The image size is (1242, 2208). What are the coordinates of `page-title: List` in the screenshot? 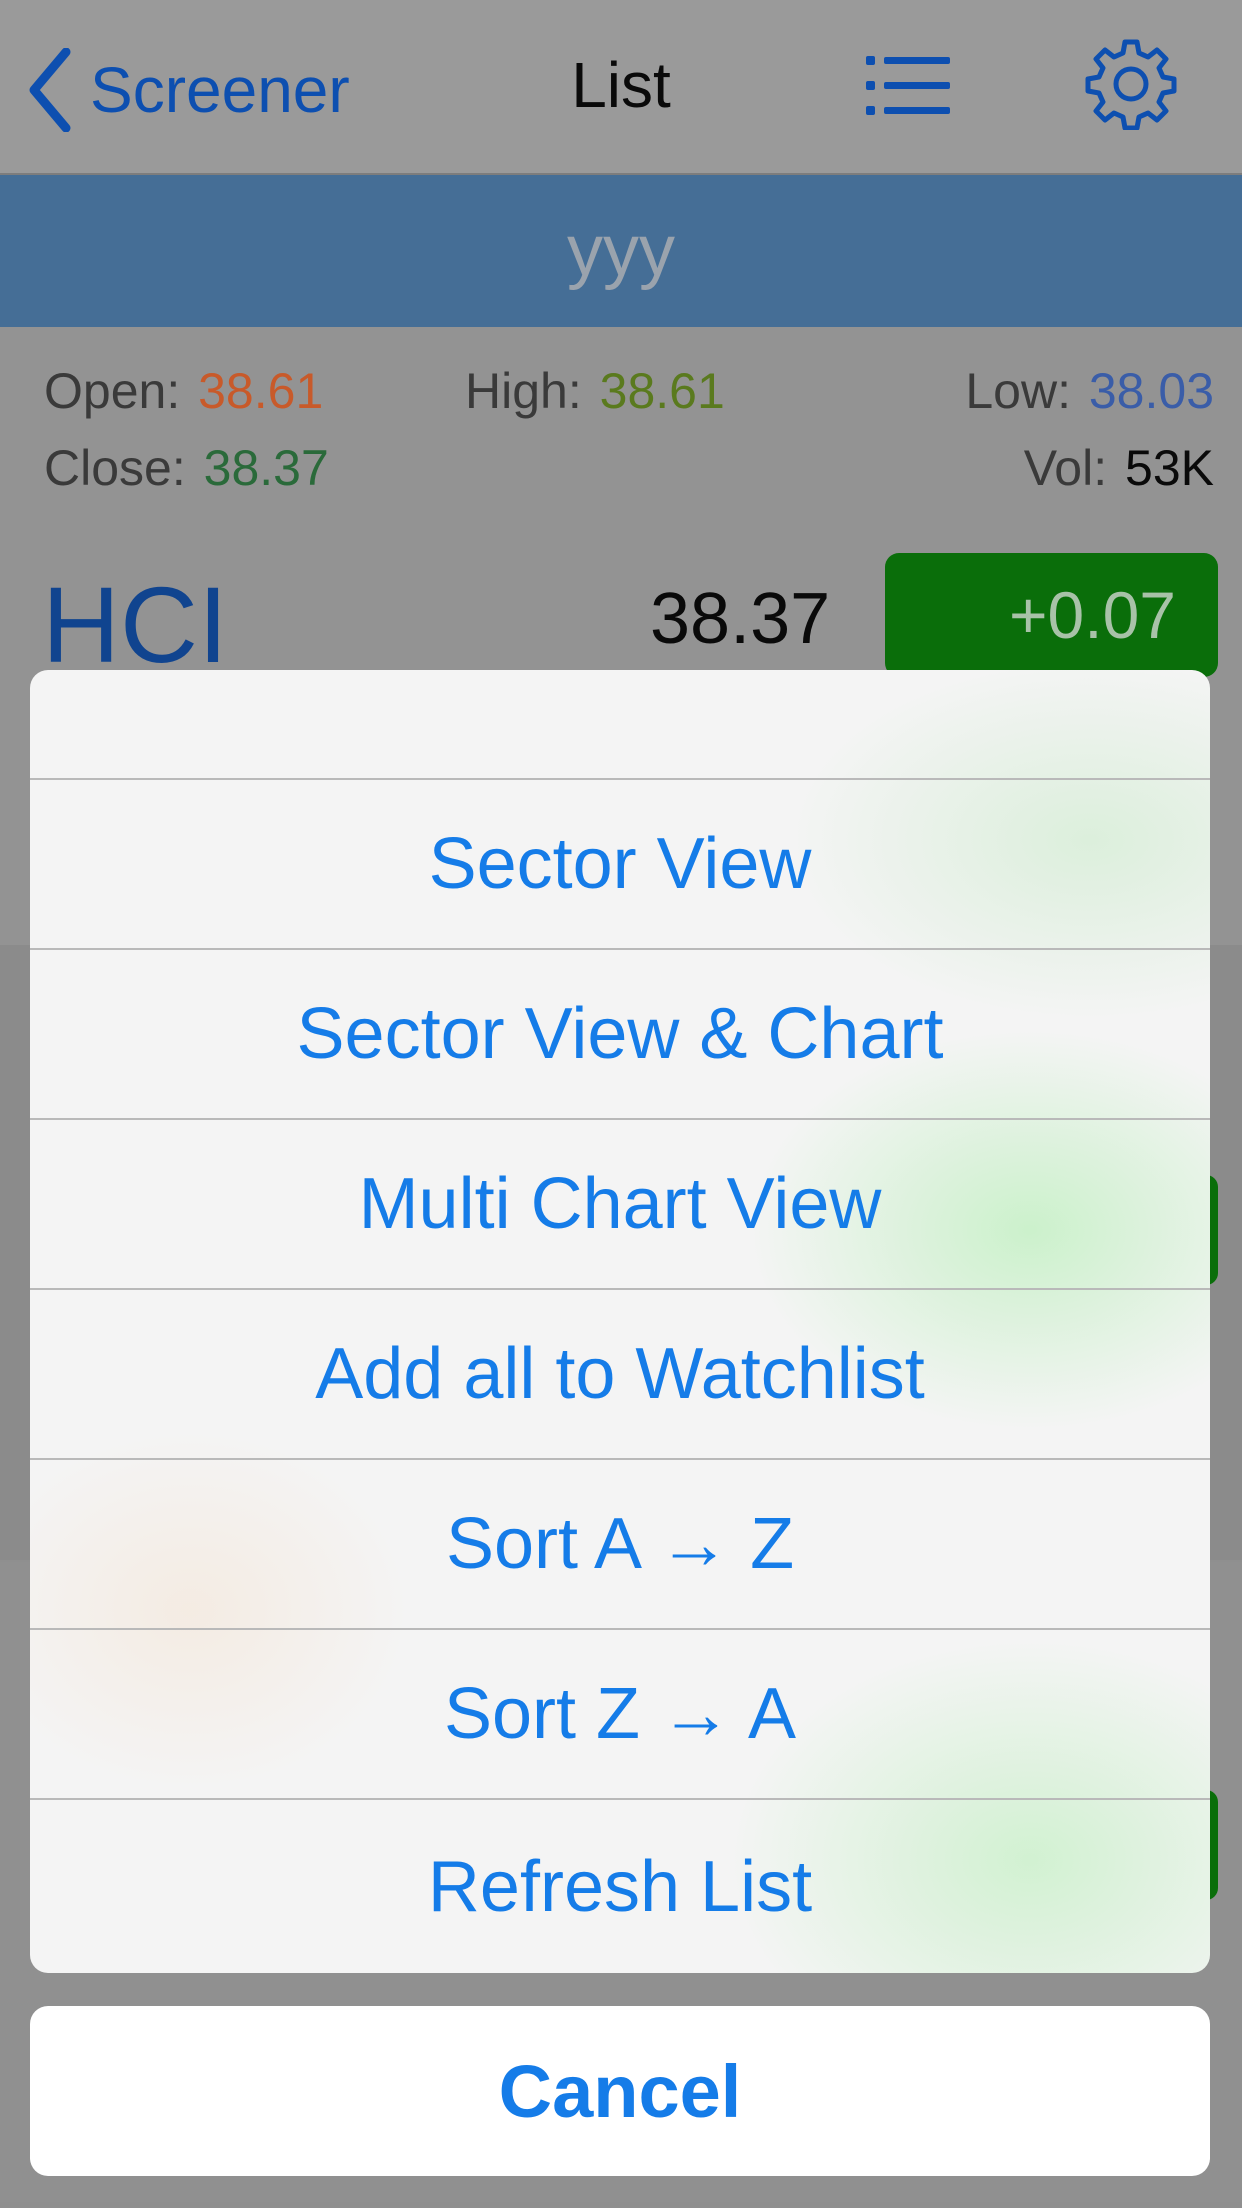 It's located at (621, 85).